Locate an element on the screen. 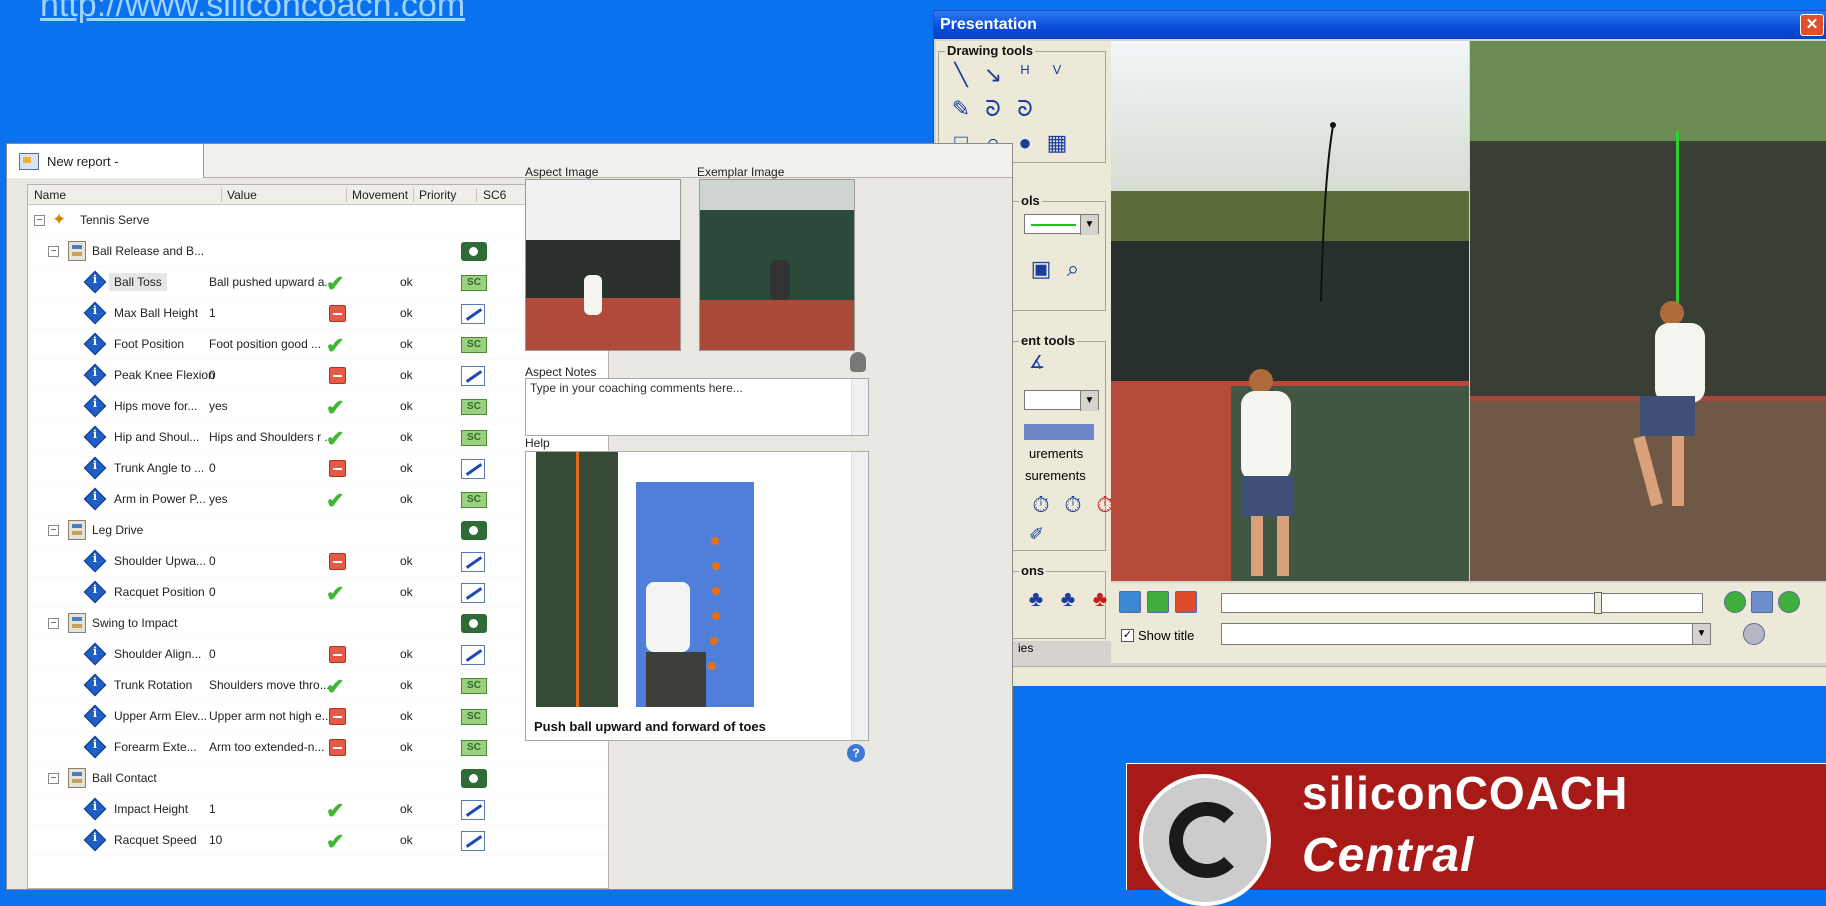  checkbox-icon: ✓ is located at coordinates (1127, 635).